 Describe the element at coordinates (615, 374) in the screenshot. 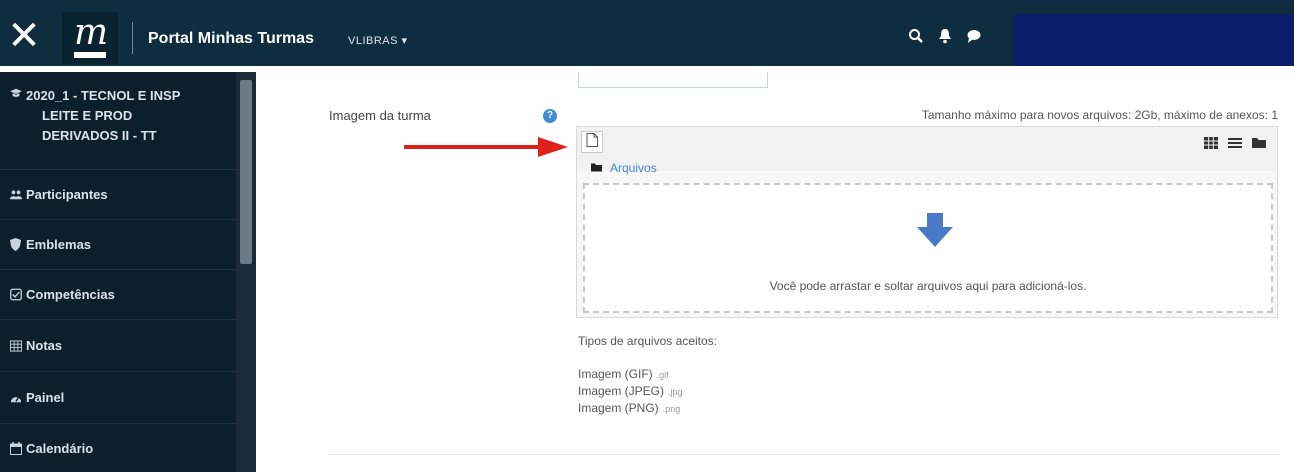

I see `type-name: Imagem (GIF)` at that location.